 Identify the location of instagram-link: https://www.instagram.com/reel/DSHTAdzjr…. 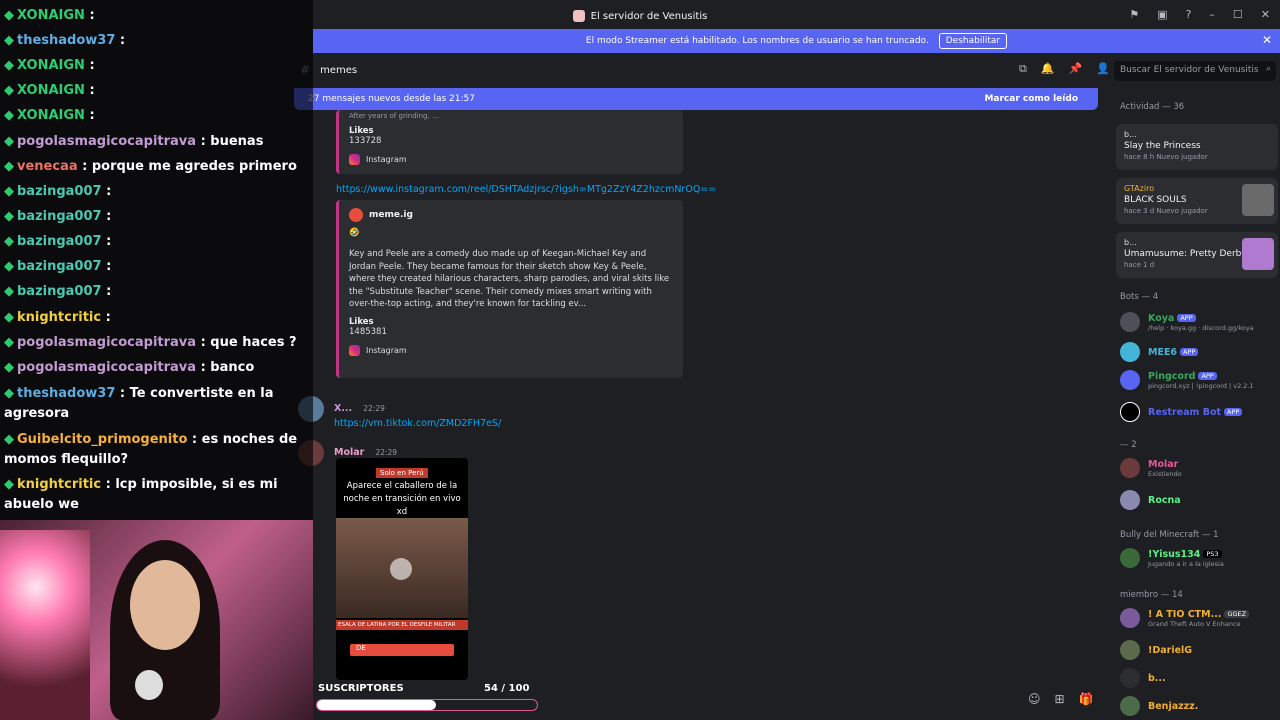
(526, 189).